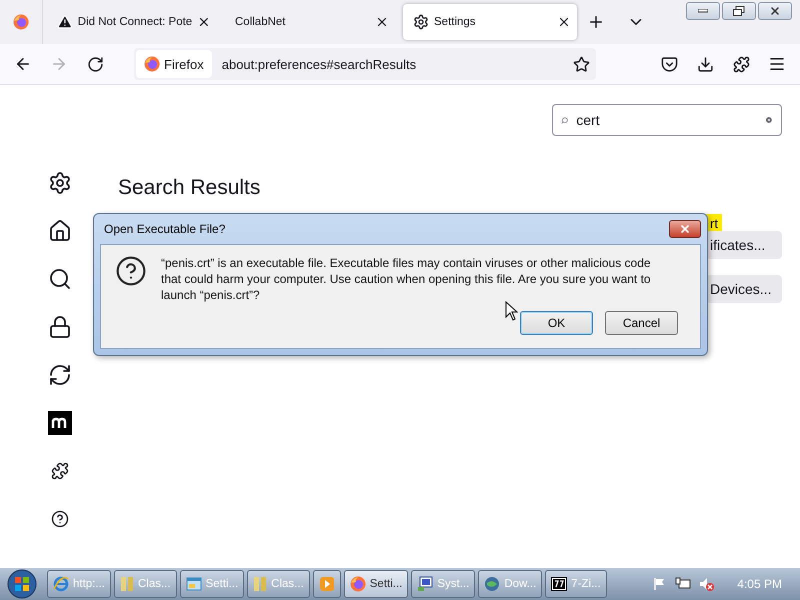 This screenshot has height=600, width=800. Describe the element at coordinates (95, 64) in the screenshot. I see `reload-icon` at that location.